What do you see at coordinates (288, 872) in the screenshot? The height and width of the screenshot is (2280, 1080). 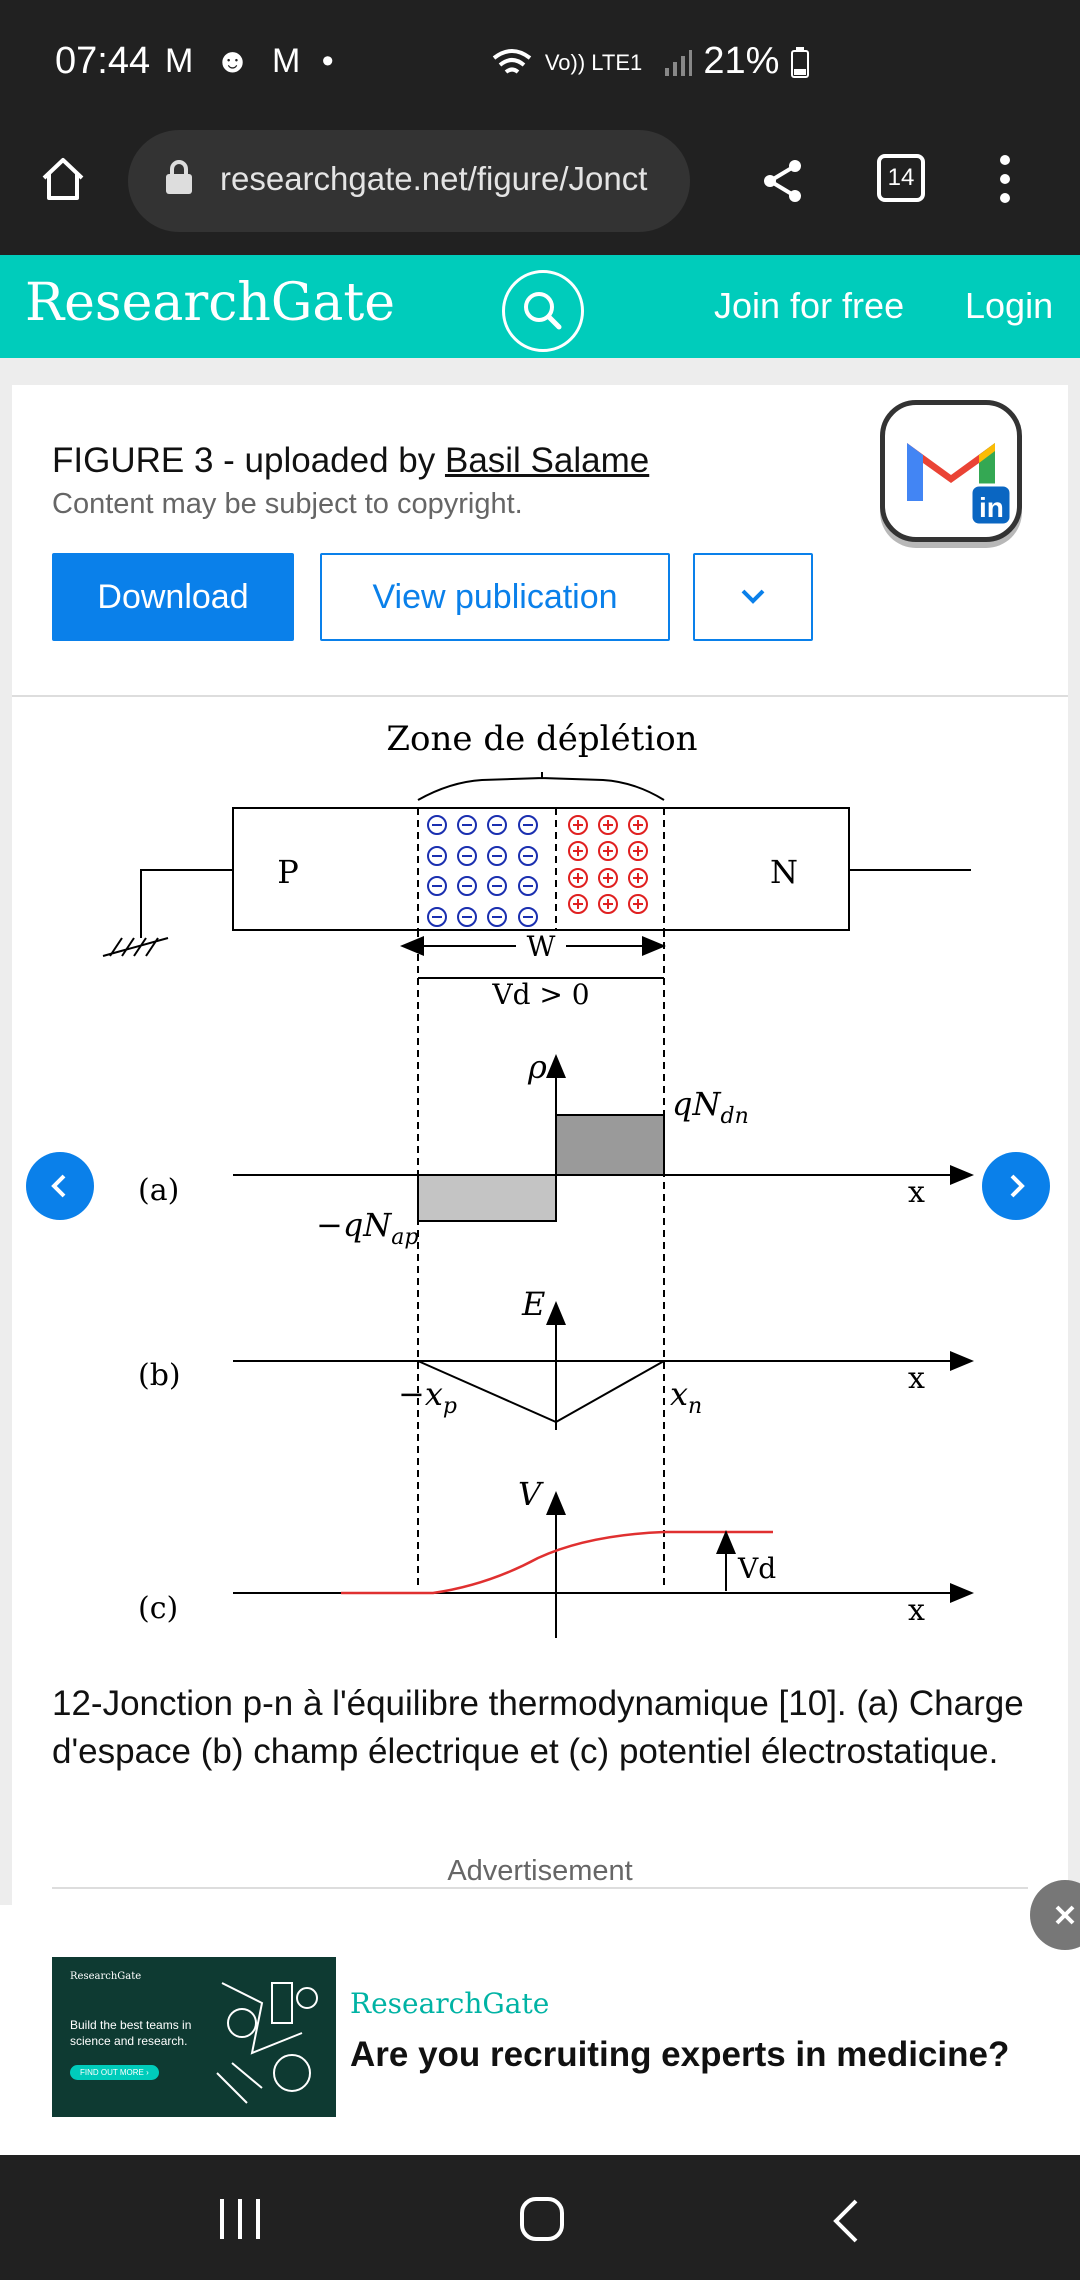 I see `p-label: P` at bounding box center [288, 872].